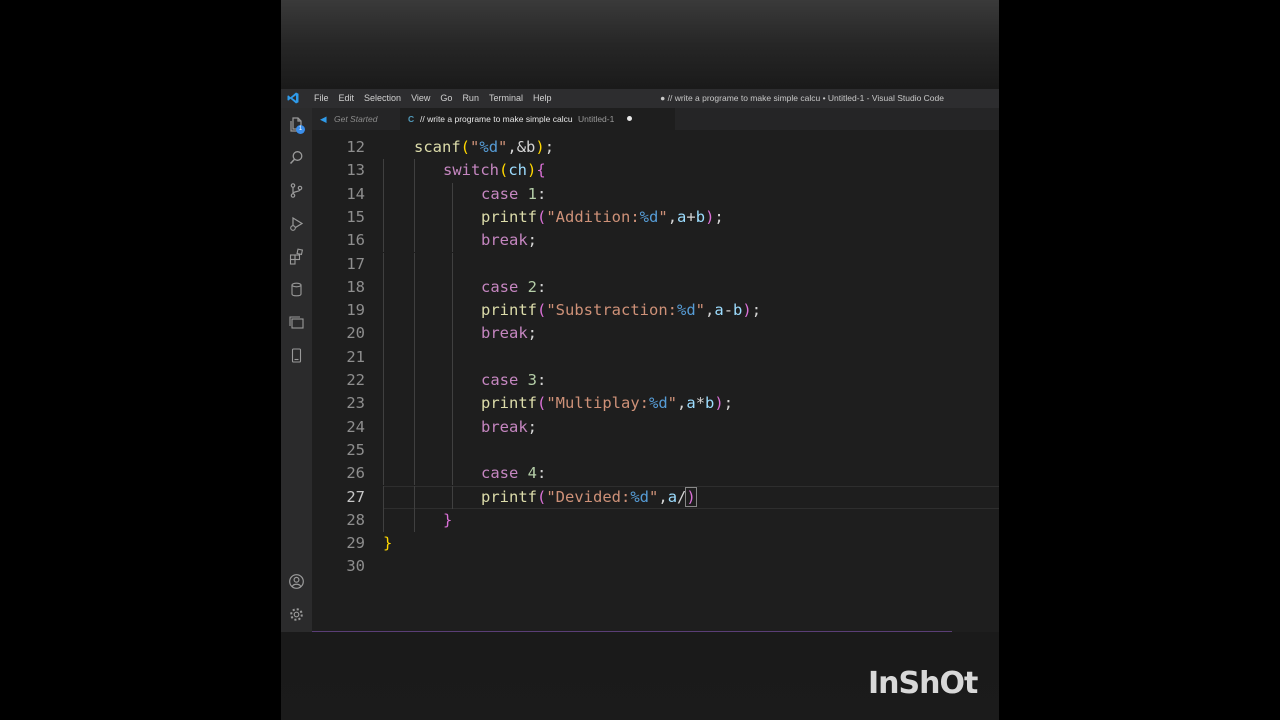 The height and width of the screenshot is (720, 1280). I want to click on code-line: 30, so click(655, 566).